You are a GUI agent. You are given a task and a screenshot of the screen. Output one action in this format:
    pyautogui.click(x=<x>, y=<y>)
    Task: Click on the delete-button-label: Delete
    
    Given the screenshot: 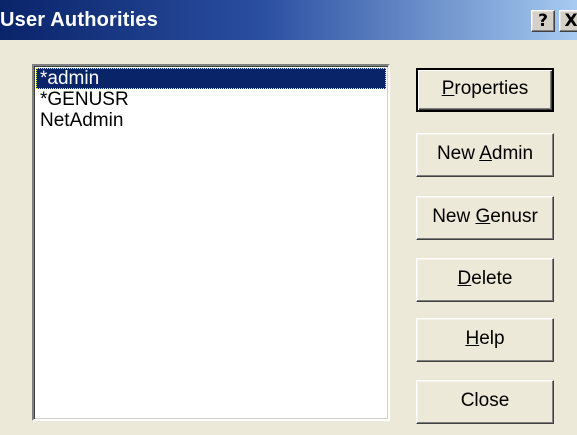 What is the action you would take?
    pyautogui.click(x=485, y=278)
    